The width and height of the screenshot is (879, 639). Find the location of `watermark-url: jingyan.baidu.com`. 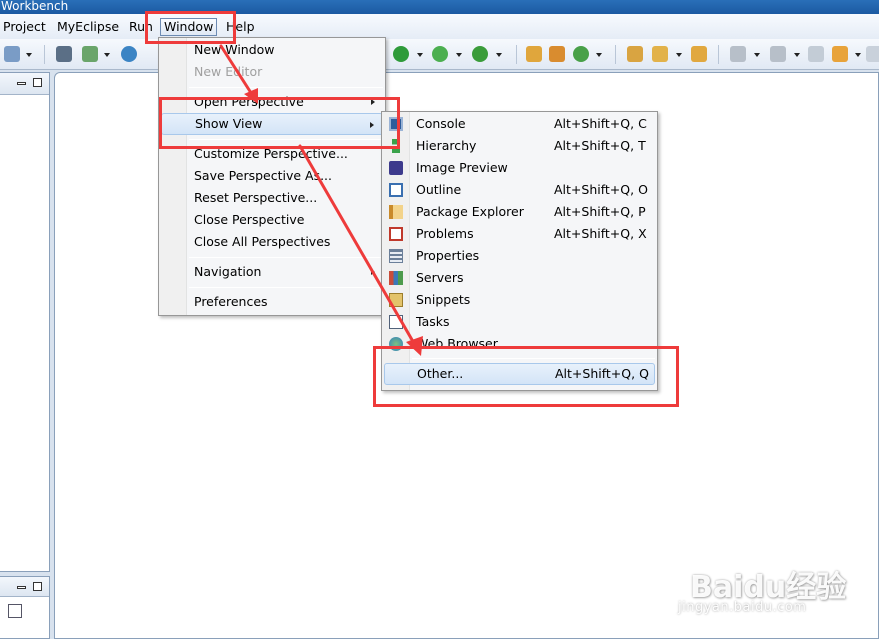

watermark-url: jingyan.baidu.com is located at coordinates (742, 607).